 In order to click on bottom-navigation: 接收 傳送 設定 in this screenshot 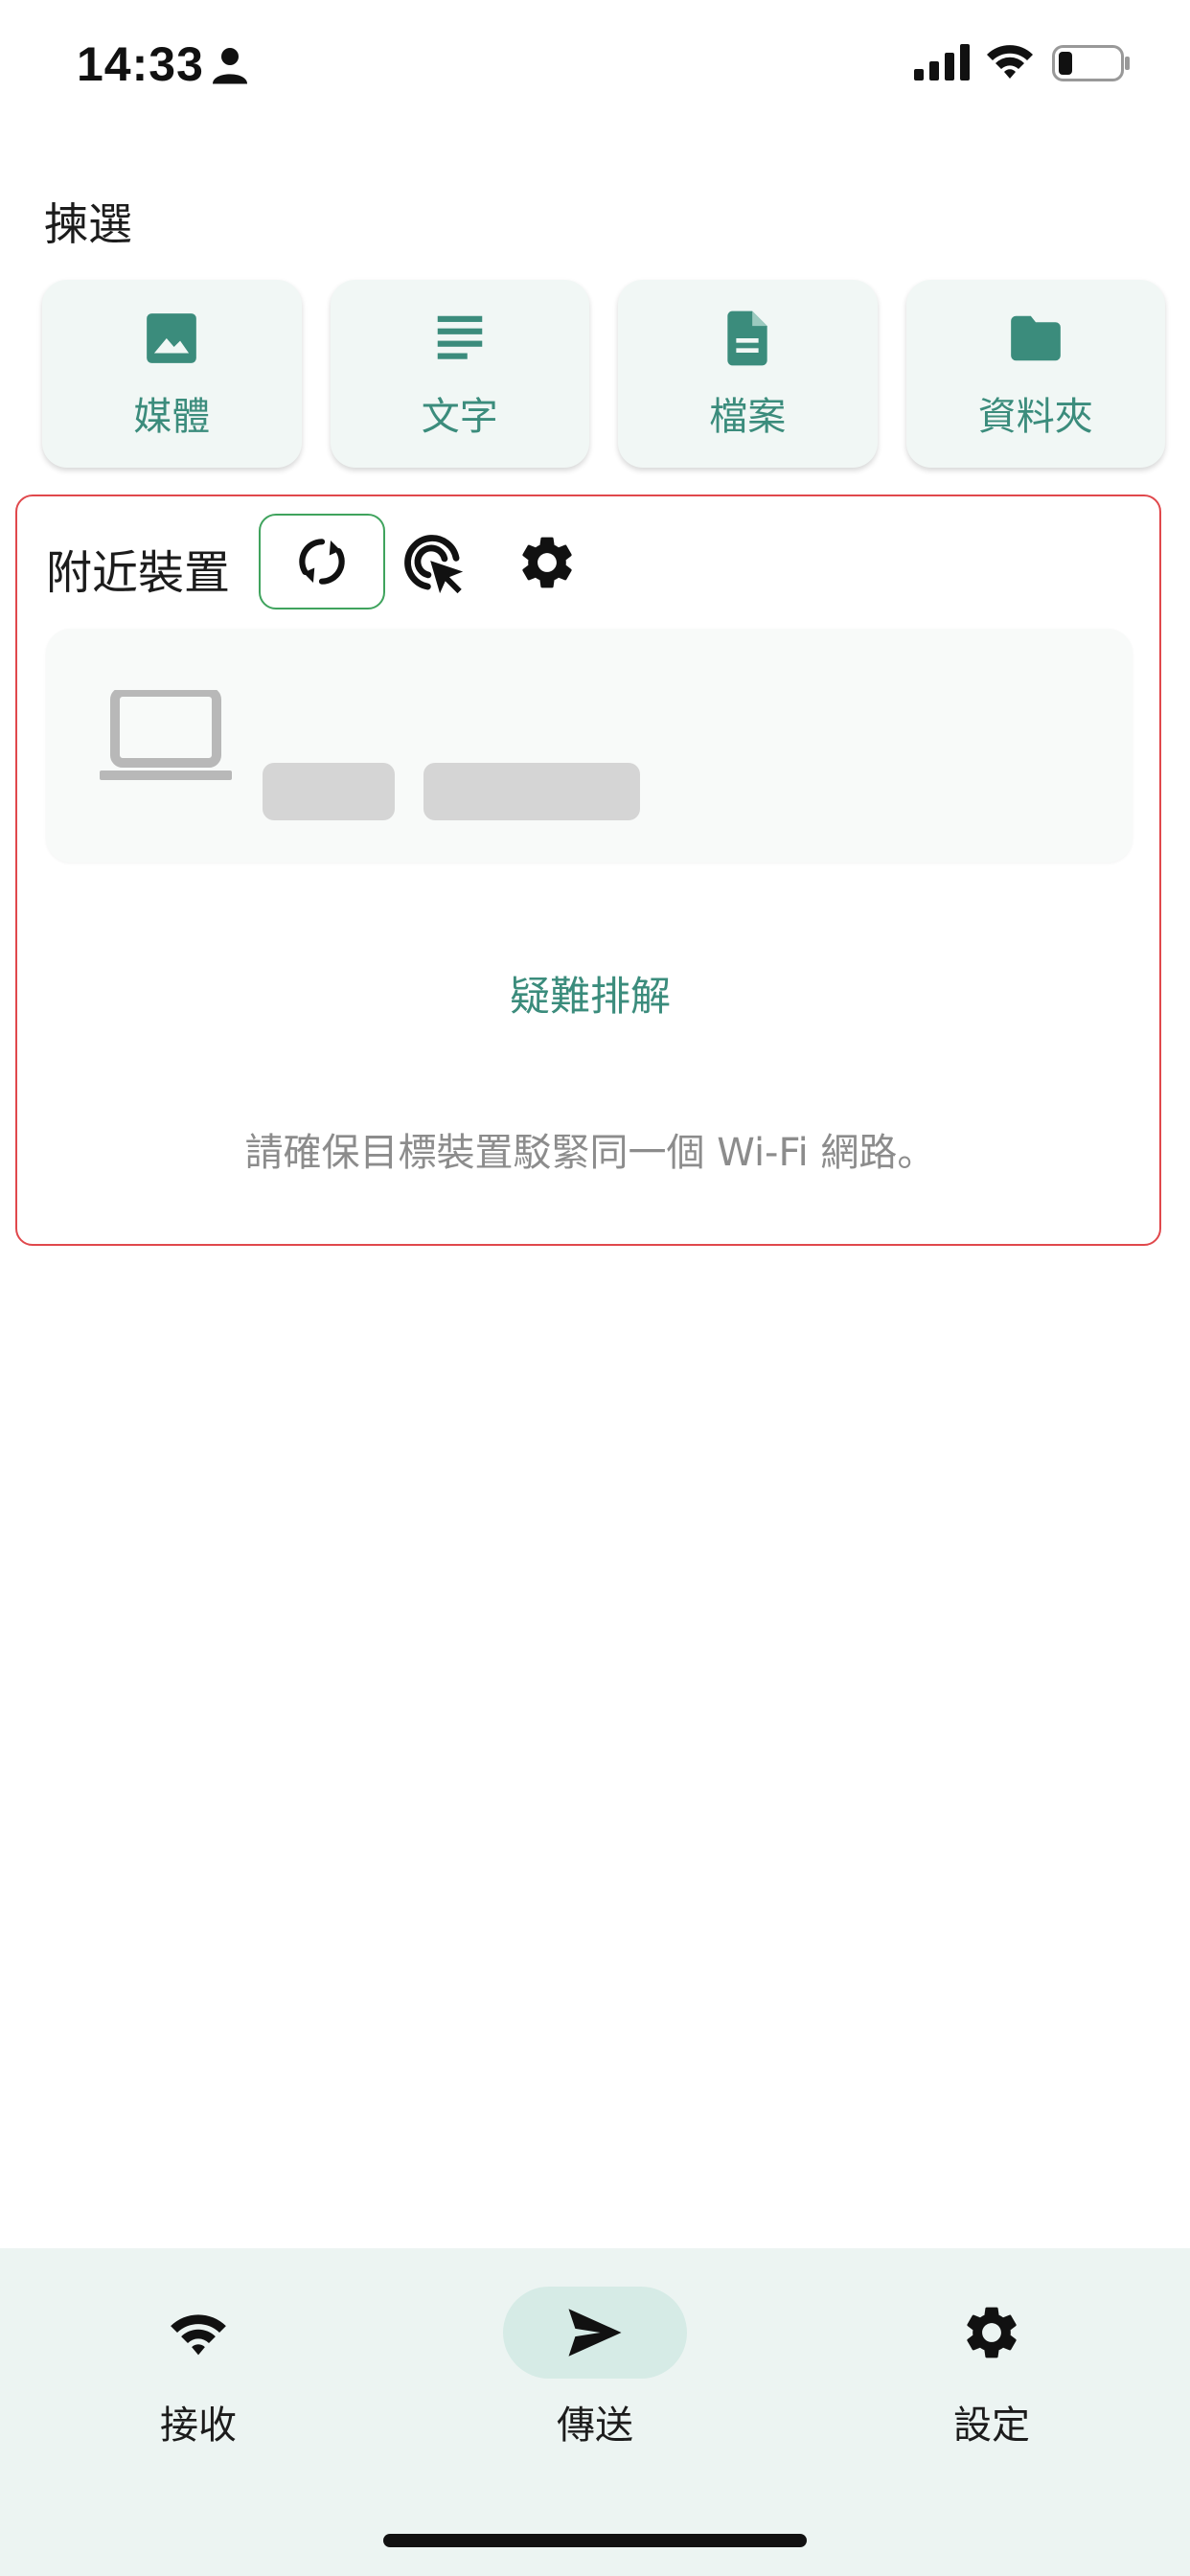, I will do `click(595, 2412)`.